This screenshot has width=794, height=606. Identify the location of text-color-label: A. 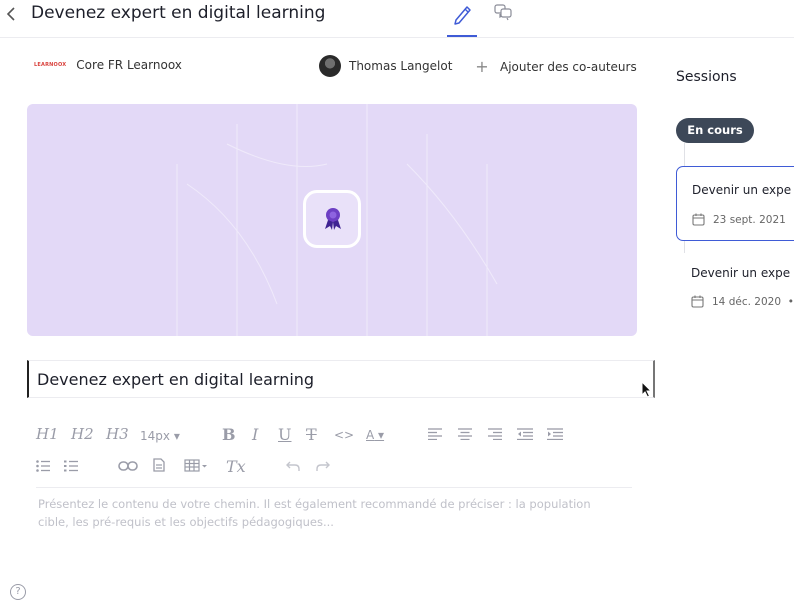
(370, 435).